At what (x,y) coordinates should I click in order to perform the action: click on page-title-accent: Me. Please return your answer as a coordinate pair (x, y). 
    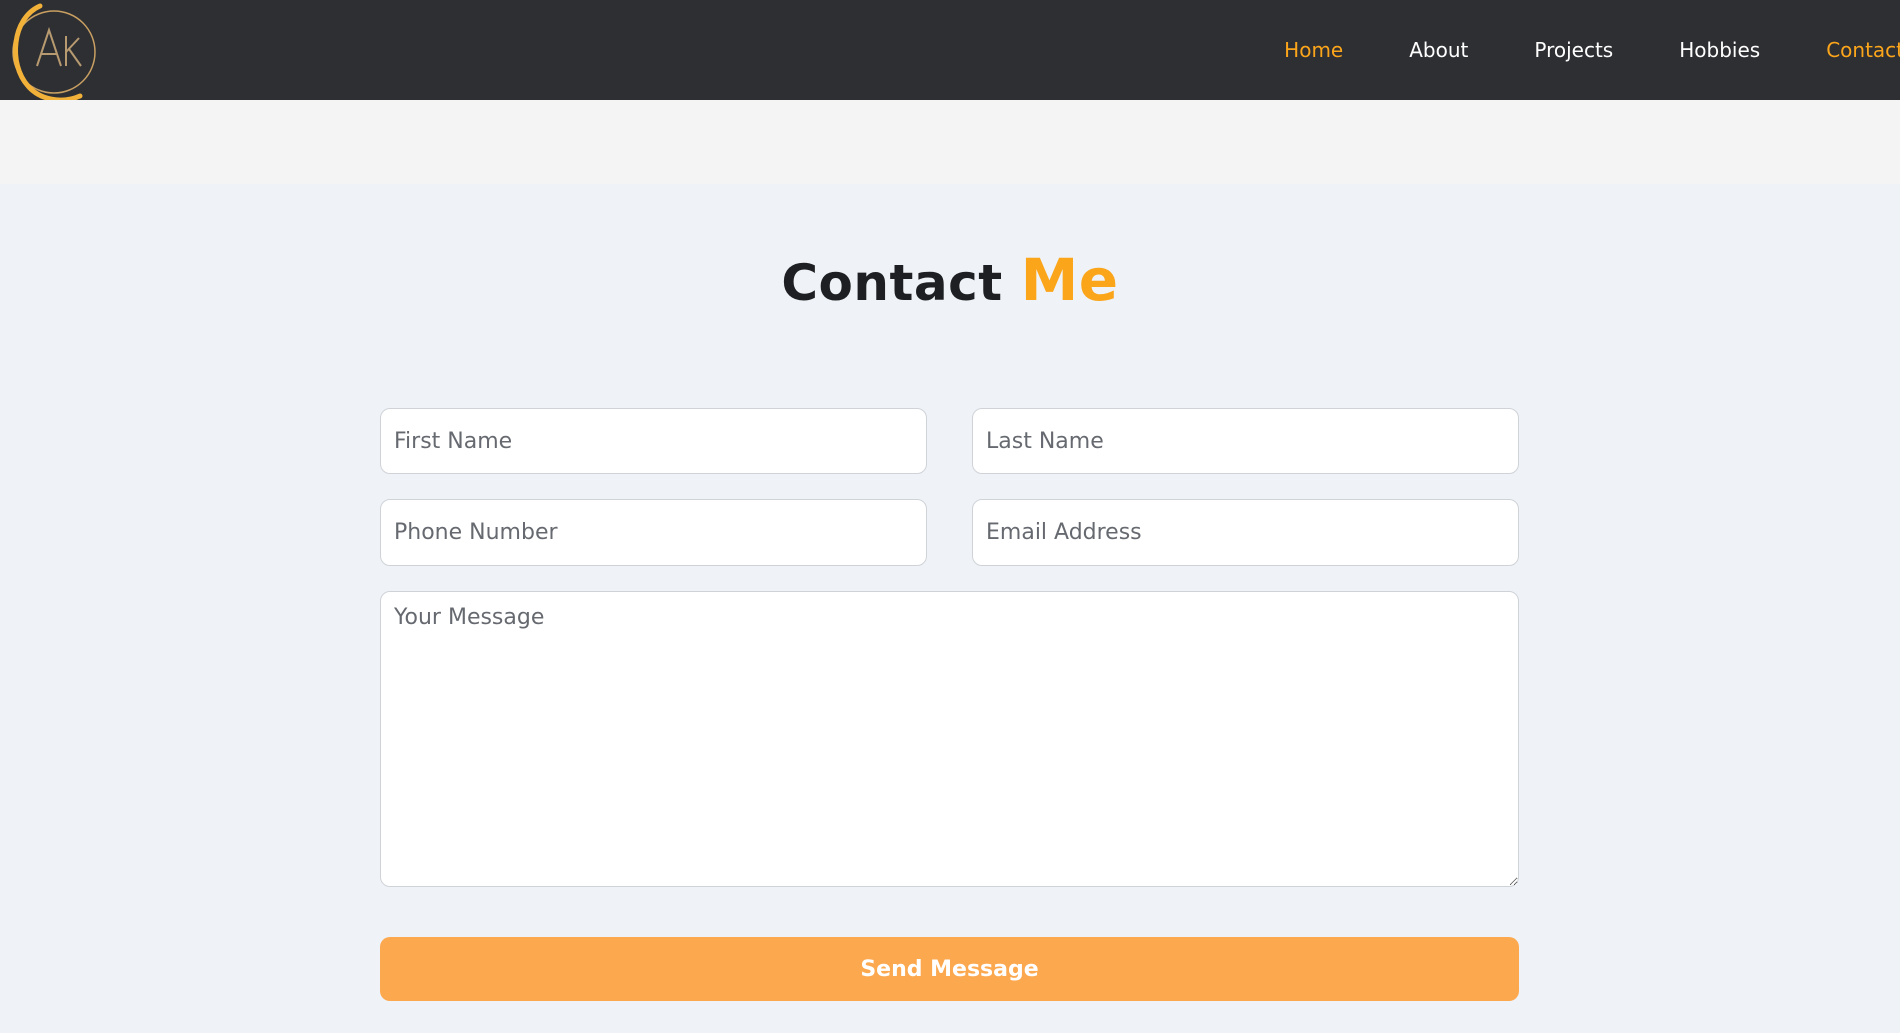
    Looking at the image, I should click on (1069, 280).